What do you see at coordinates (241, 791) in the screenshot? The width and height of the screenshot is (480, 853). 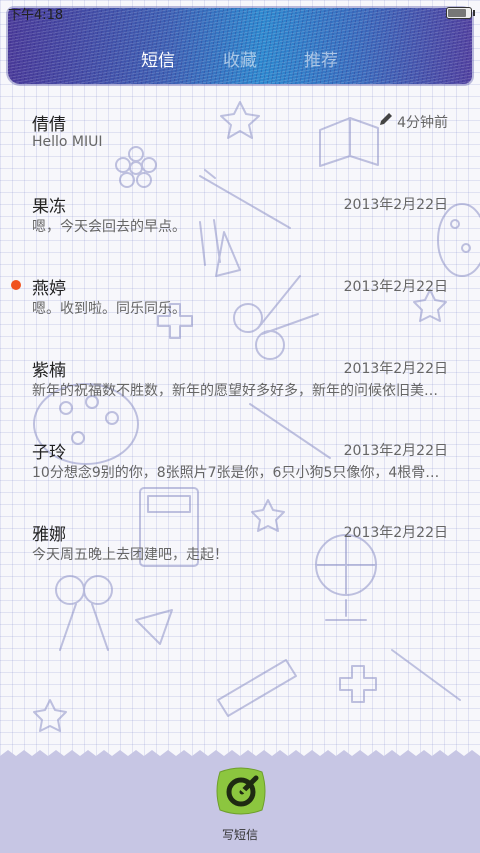 I see `compose-icon` at bounding box center [241, 791].